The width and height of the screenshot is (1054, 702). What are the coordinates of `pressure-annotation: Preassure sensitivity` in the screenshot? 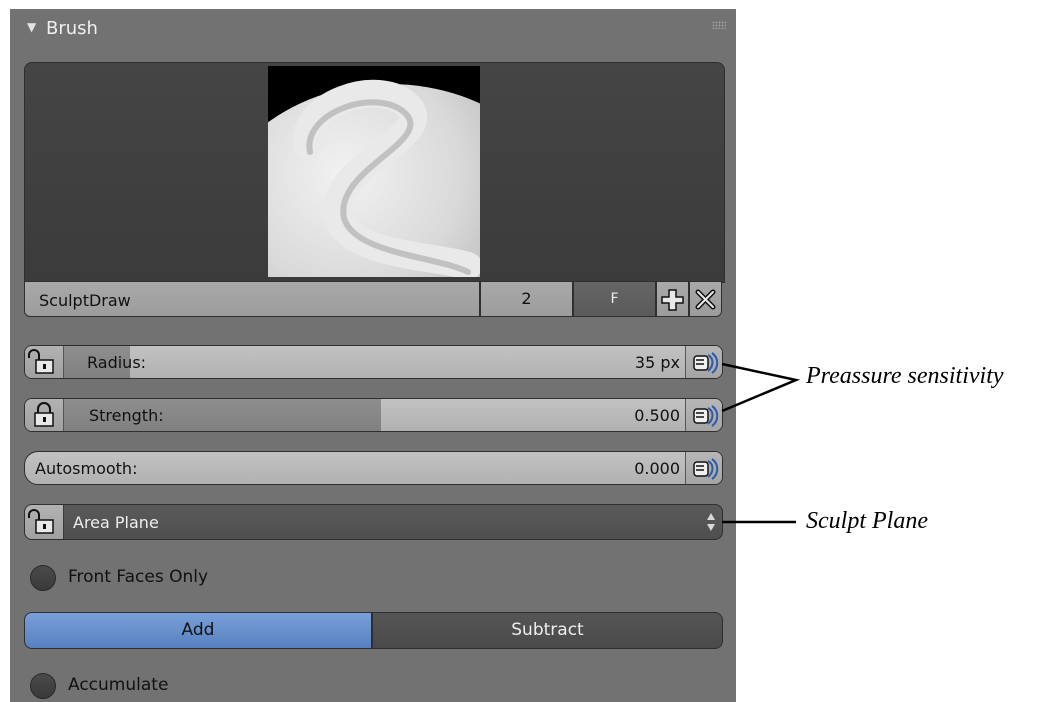 It's located at (905, 376).